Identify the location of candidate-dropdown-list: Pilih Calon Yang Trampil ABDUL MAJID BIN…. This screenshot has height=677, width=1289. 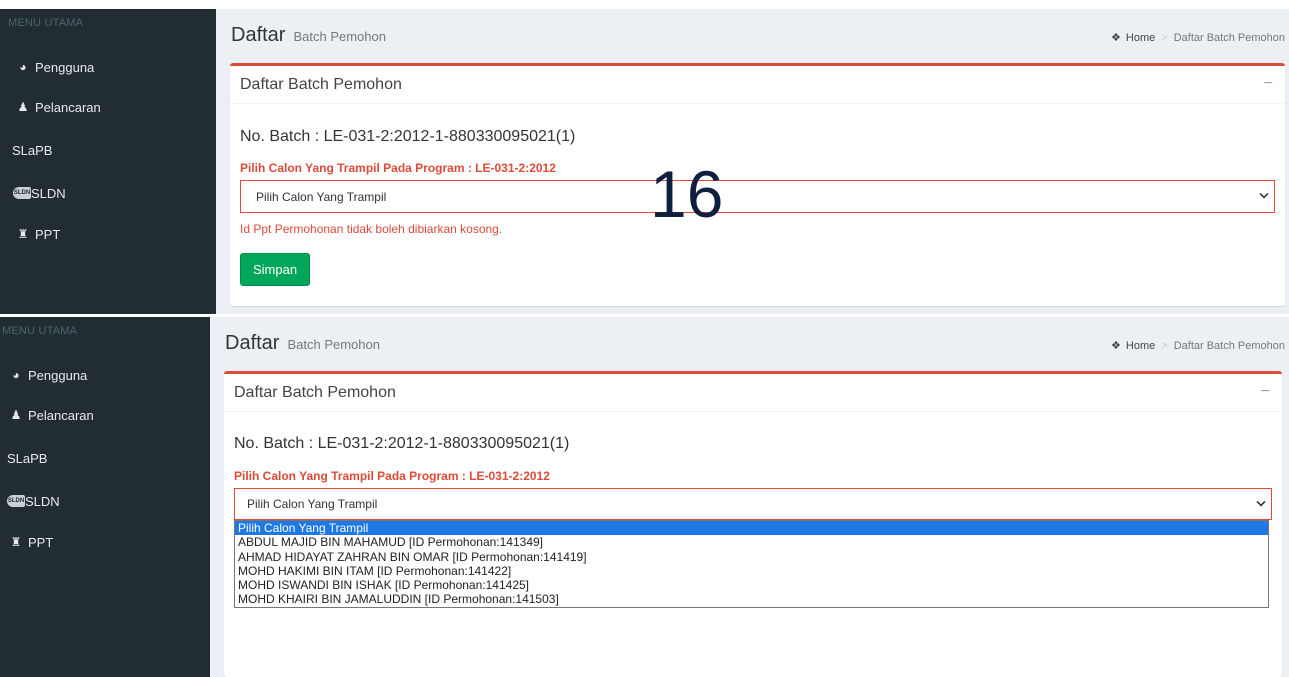
(751, 564).